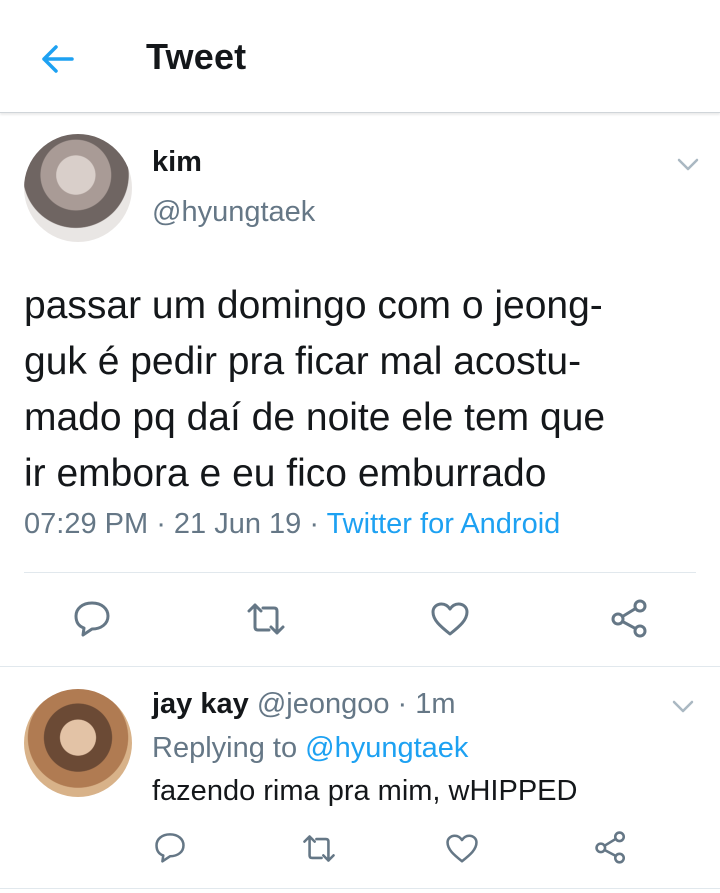  Describe the element at coordinates (435, 704) in the screenshot. I see `reply-time: 1m` at that location.